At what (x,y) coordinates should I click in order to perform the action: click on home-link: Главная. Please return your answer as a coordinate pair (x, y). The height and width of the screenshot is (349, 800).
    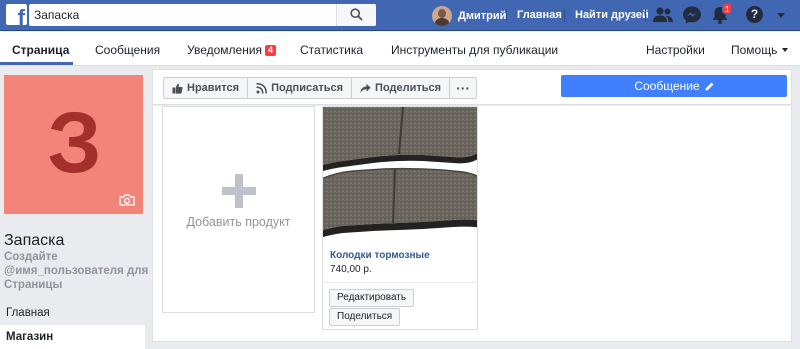
    Looking at the image, I should click on (539, 15).